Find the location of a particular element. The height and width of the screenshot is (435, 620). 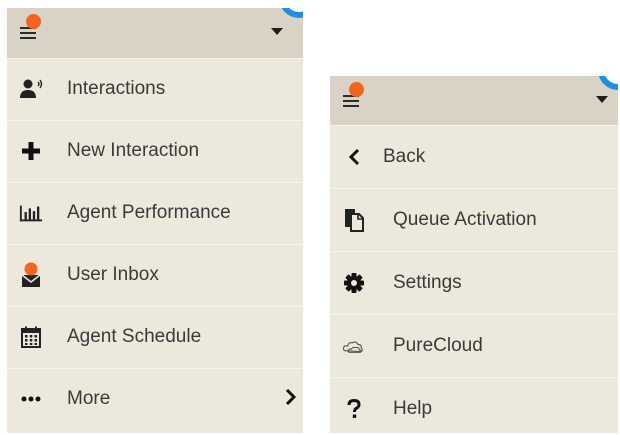

menu-item-purecloud: PureCloud is located at coordinates (474, 345).